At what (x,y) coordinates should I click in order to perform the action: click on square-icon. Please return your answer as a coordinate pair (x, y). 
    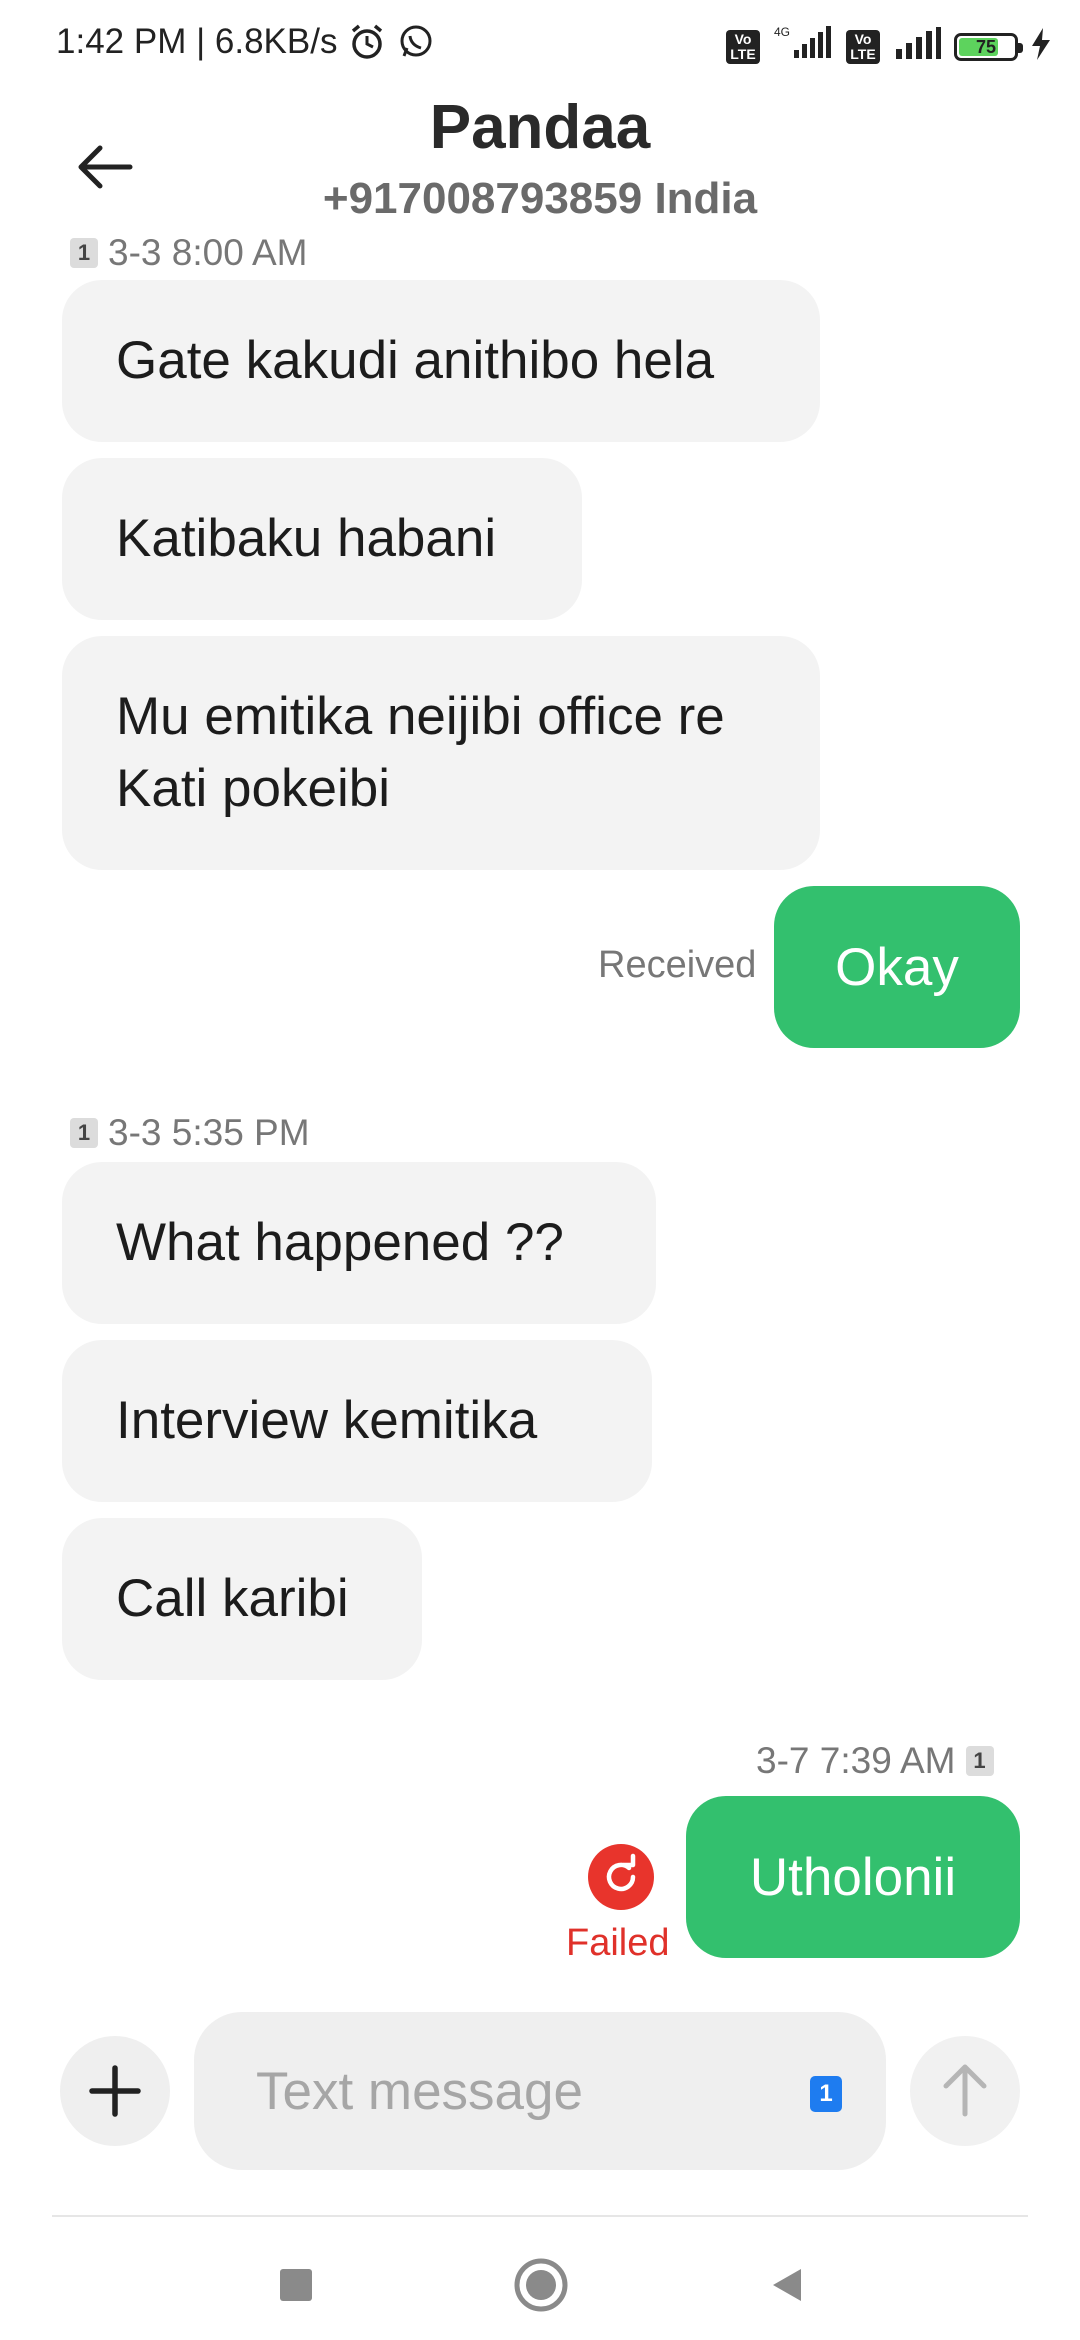
    Looking at the image, I should click on (296, 2285).